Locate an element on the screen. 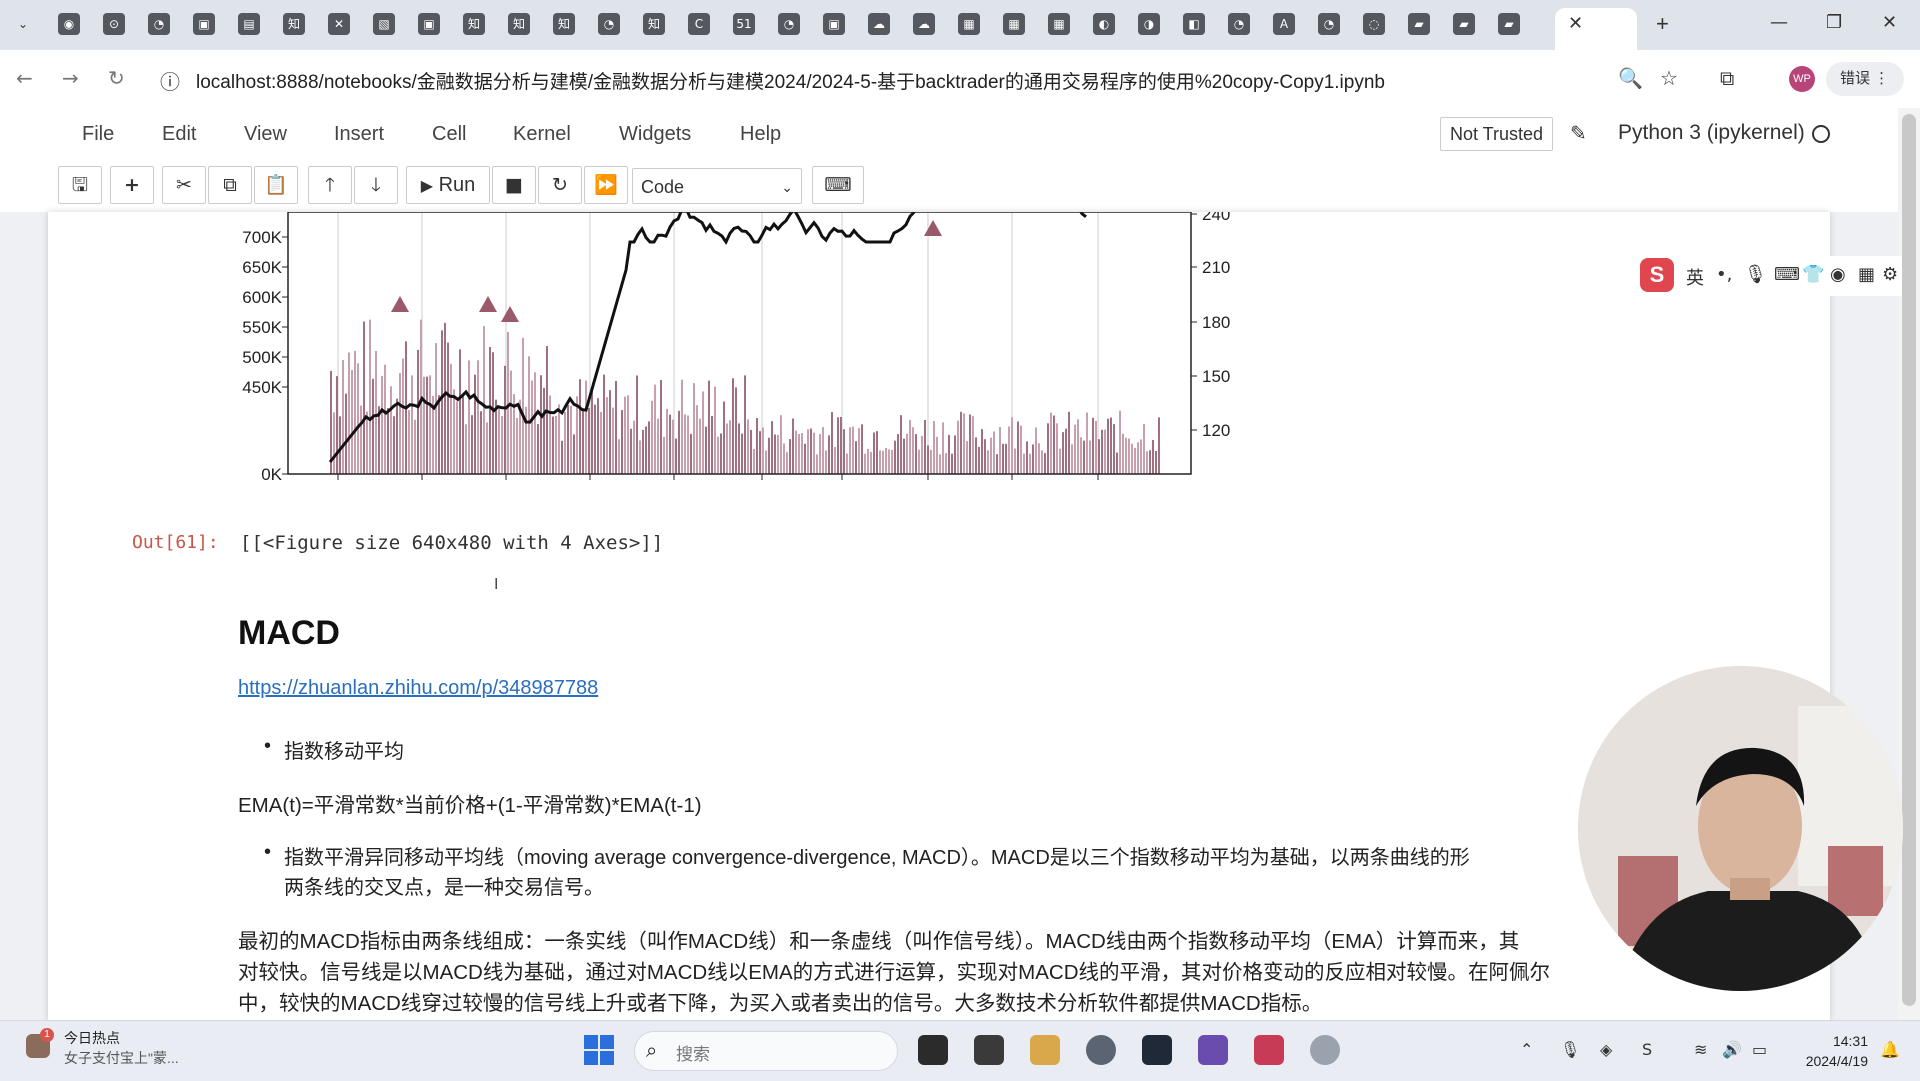  start-button is located at coordinates (599, 1050).